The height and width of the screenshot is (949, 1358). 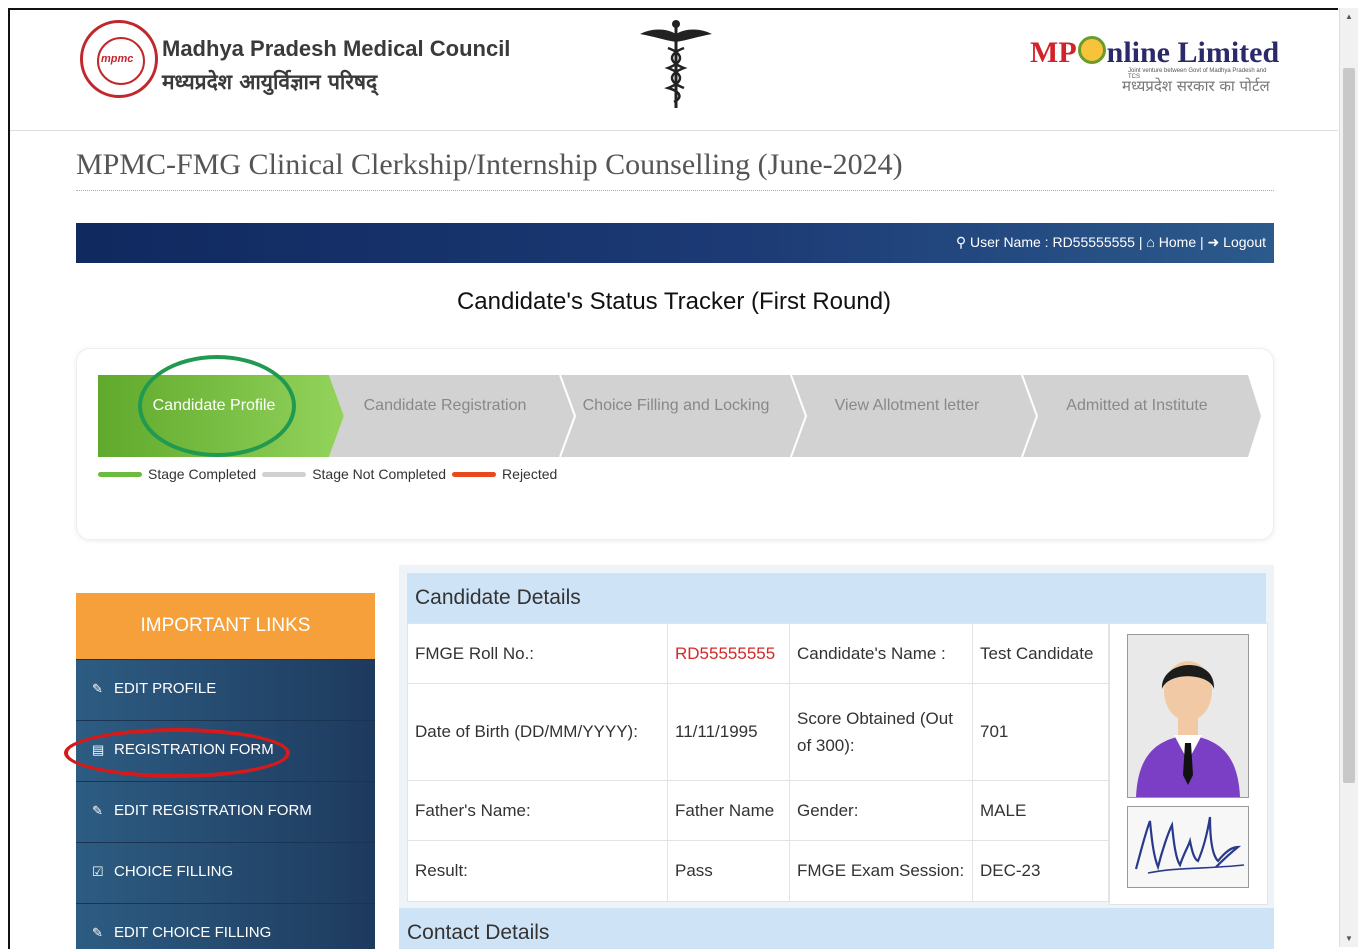 What do you see at coordinates (1237, 242) in the screenshot?
I see `logout-link: ➜ Logout` at bounding box center [1237, 242].